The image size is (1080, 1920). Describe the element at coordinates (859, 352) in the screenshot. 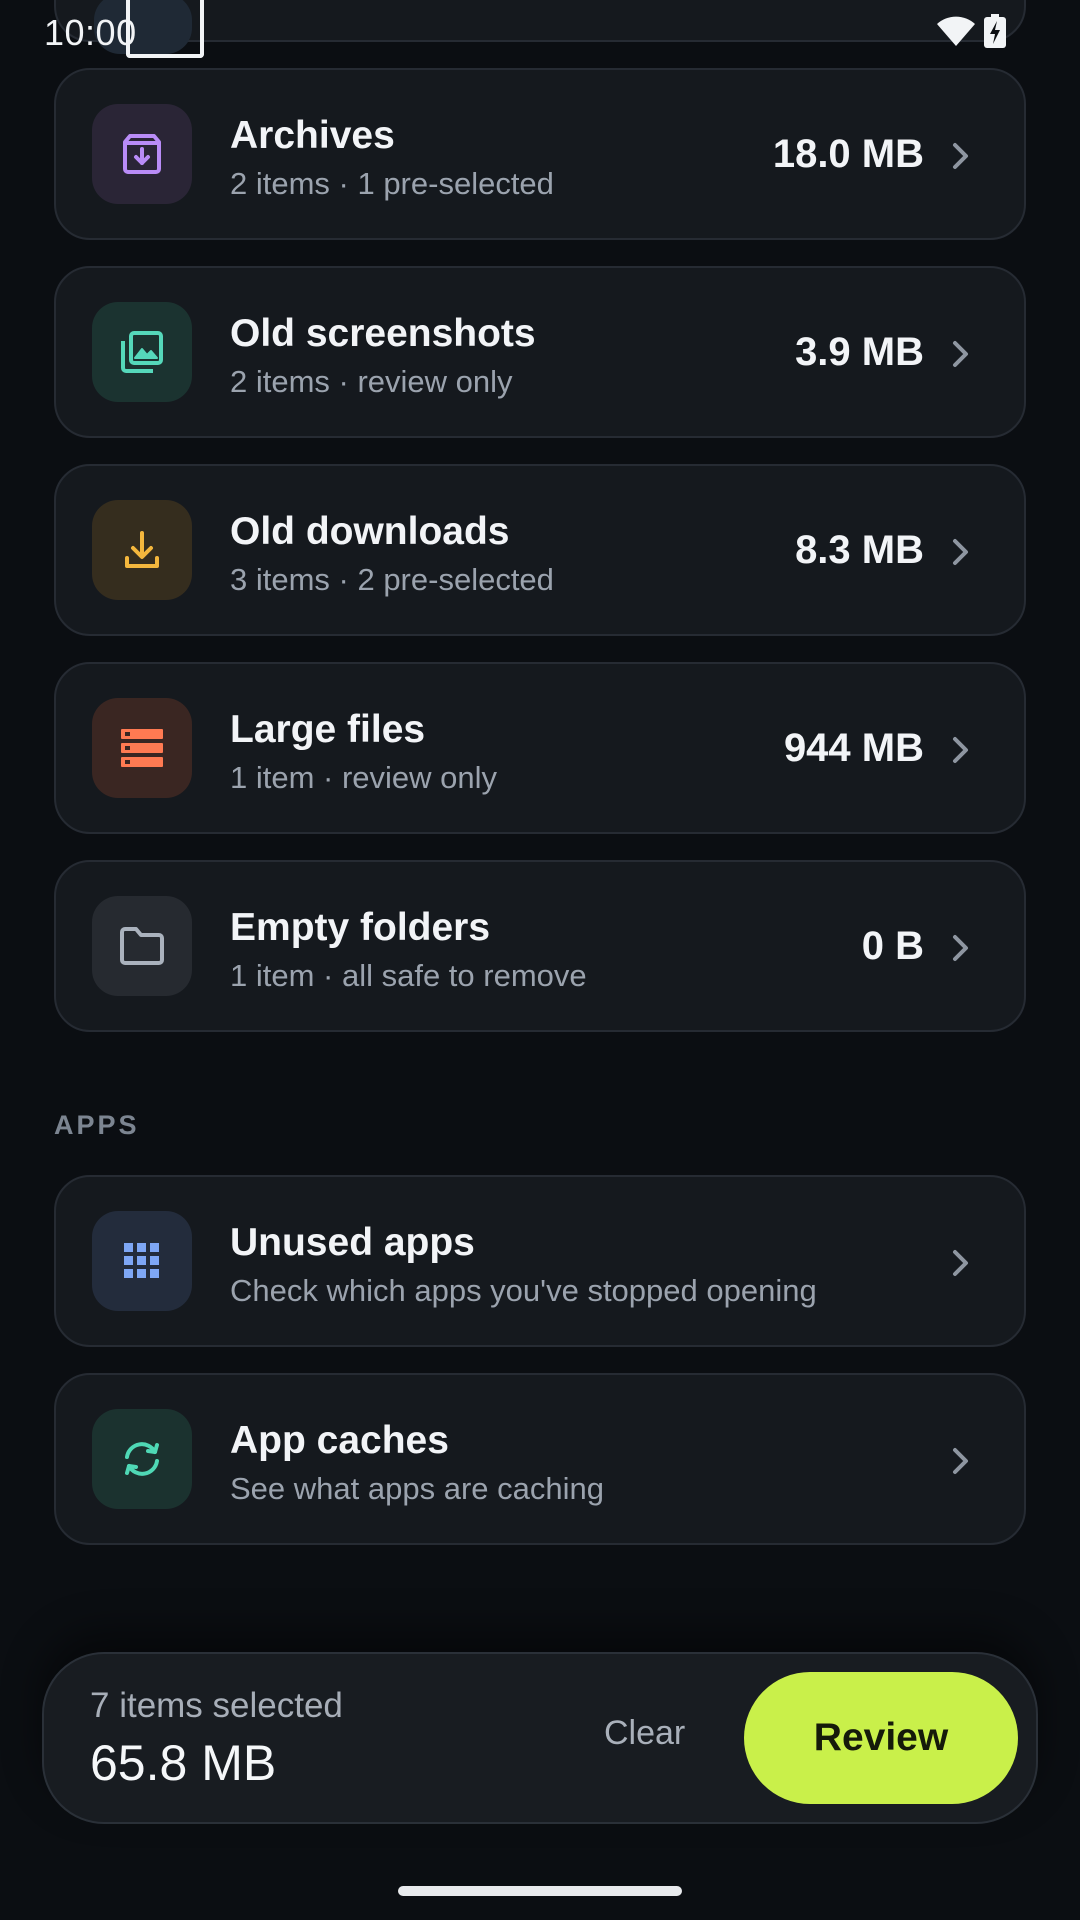

I see `item-size: 3.9 MB` at that location.